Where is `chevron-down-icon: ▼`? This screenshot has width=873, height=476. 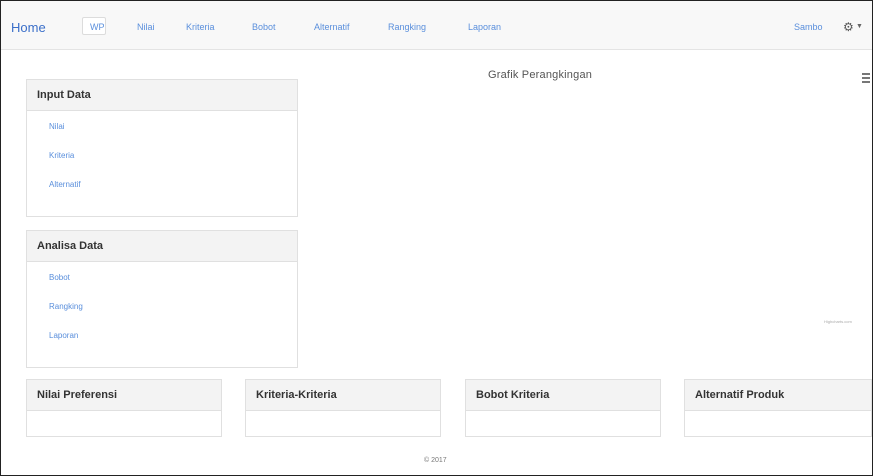
chevron-down-icon: ▼ is located at coordinates (859, 26).